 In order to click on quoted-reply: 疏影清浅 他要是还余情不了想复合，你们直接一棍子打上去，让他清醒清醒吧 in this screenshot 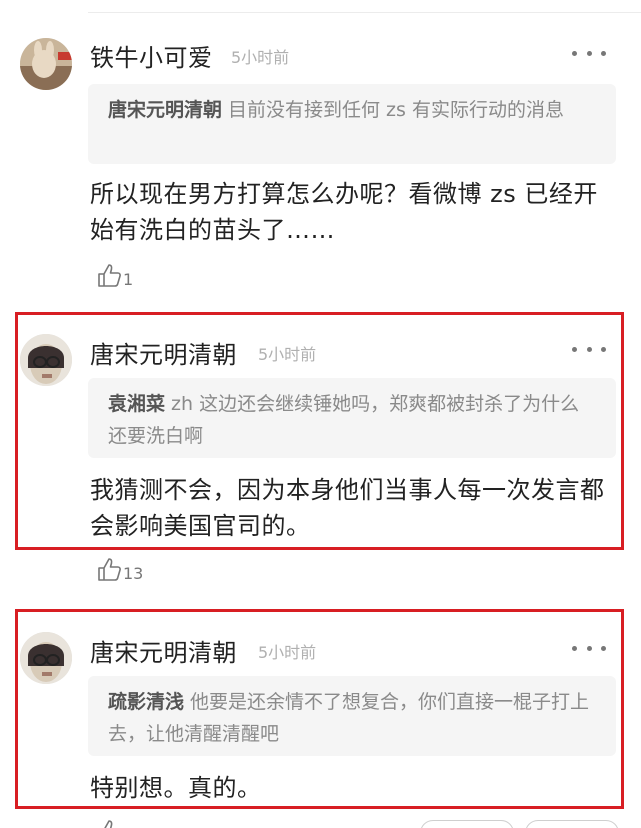, I will do `click(352, 716)`.